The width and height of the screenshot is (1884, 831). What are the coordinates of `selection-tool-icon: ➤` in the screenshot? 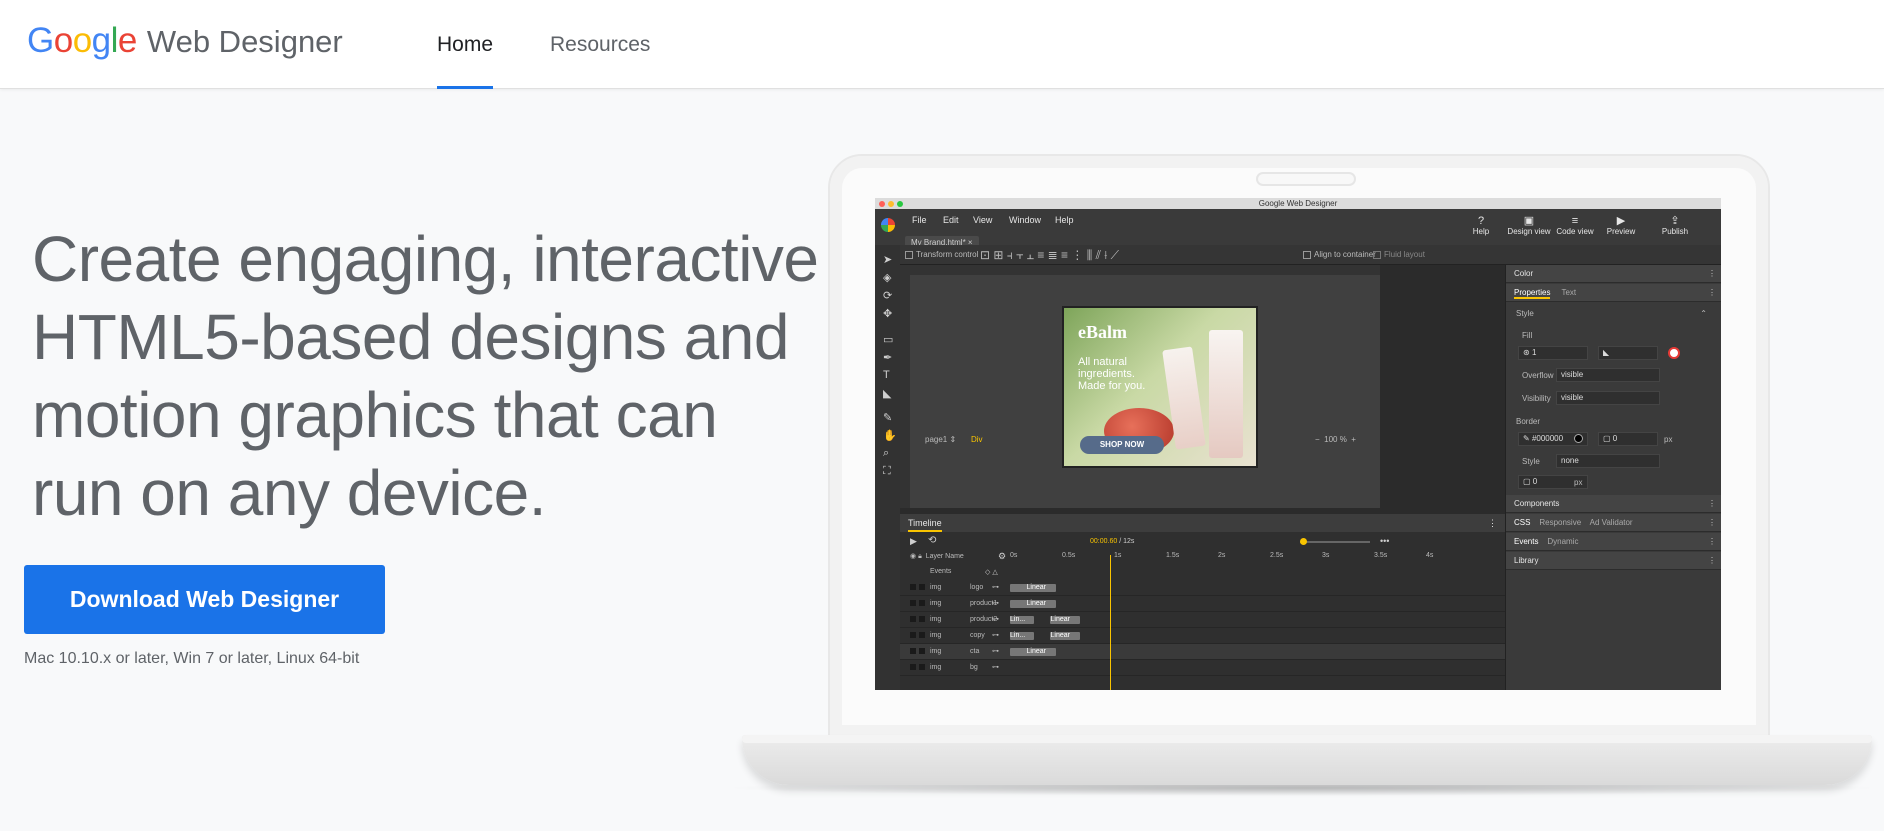 It's located at (887, 259).